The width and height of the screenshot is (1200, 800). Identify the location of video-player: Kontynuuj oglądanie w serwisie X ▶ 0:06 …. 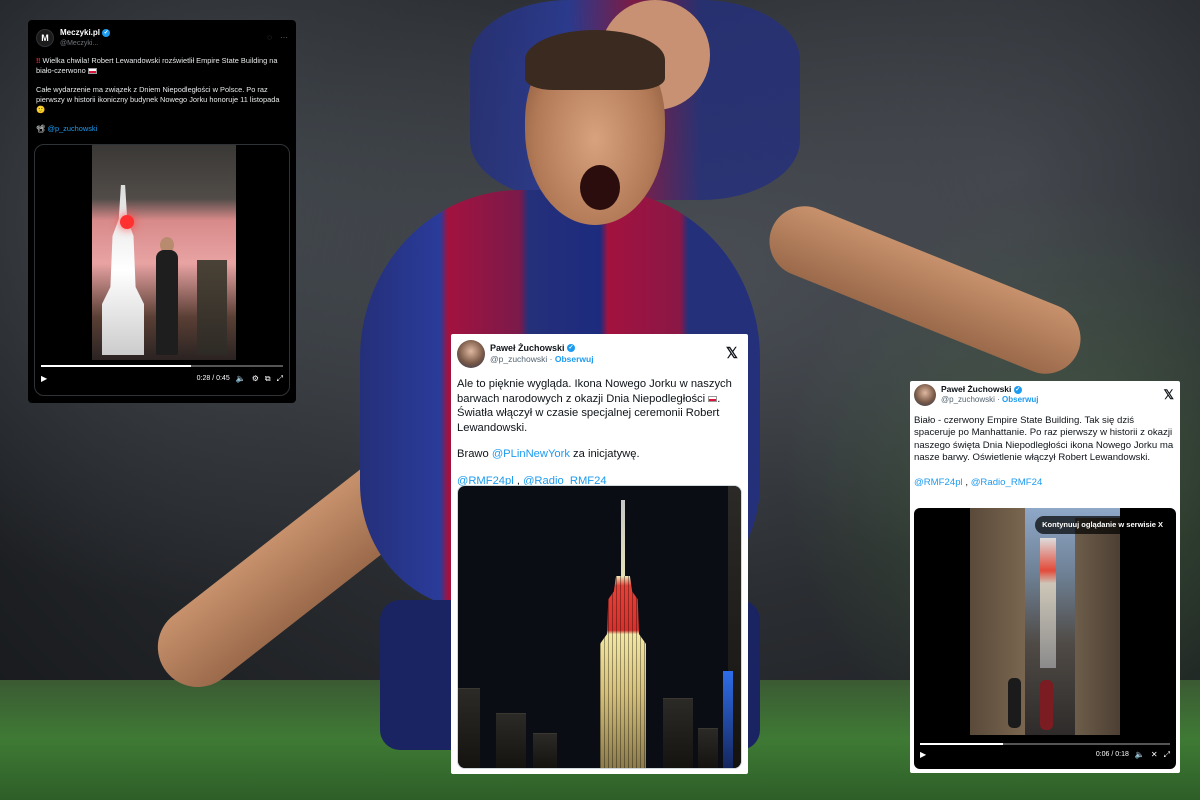
(1045, 638).